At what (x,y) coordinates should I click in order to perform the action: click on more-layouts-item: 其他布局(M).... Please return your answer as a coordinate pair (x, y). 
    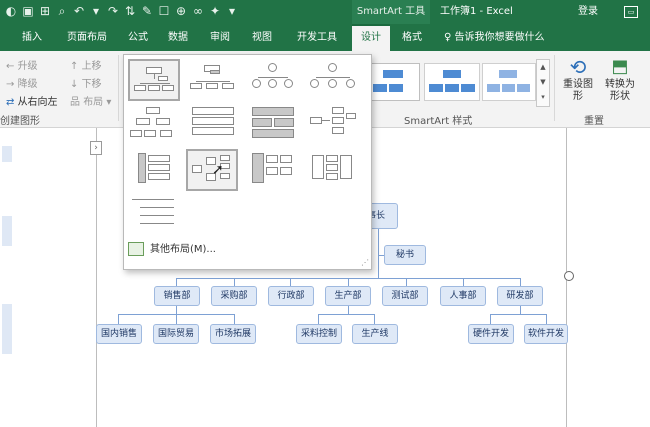
    Looking at the image, I should click on (172, 250).